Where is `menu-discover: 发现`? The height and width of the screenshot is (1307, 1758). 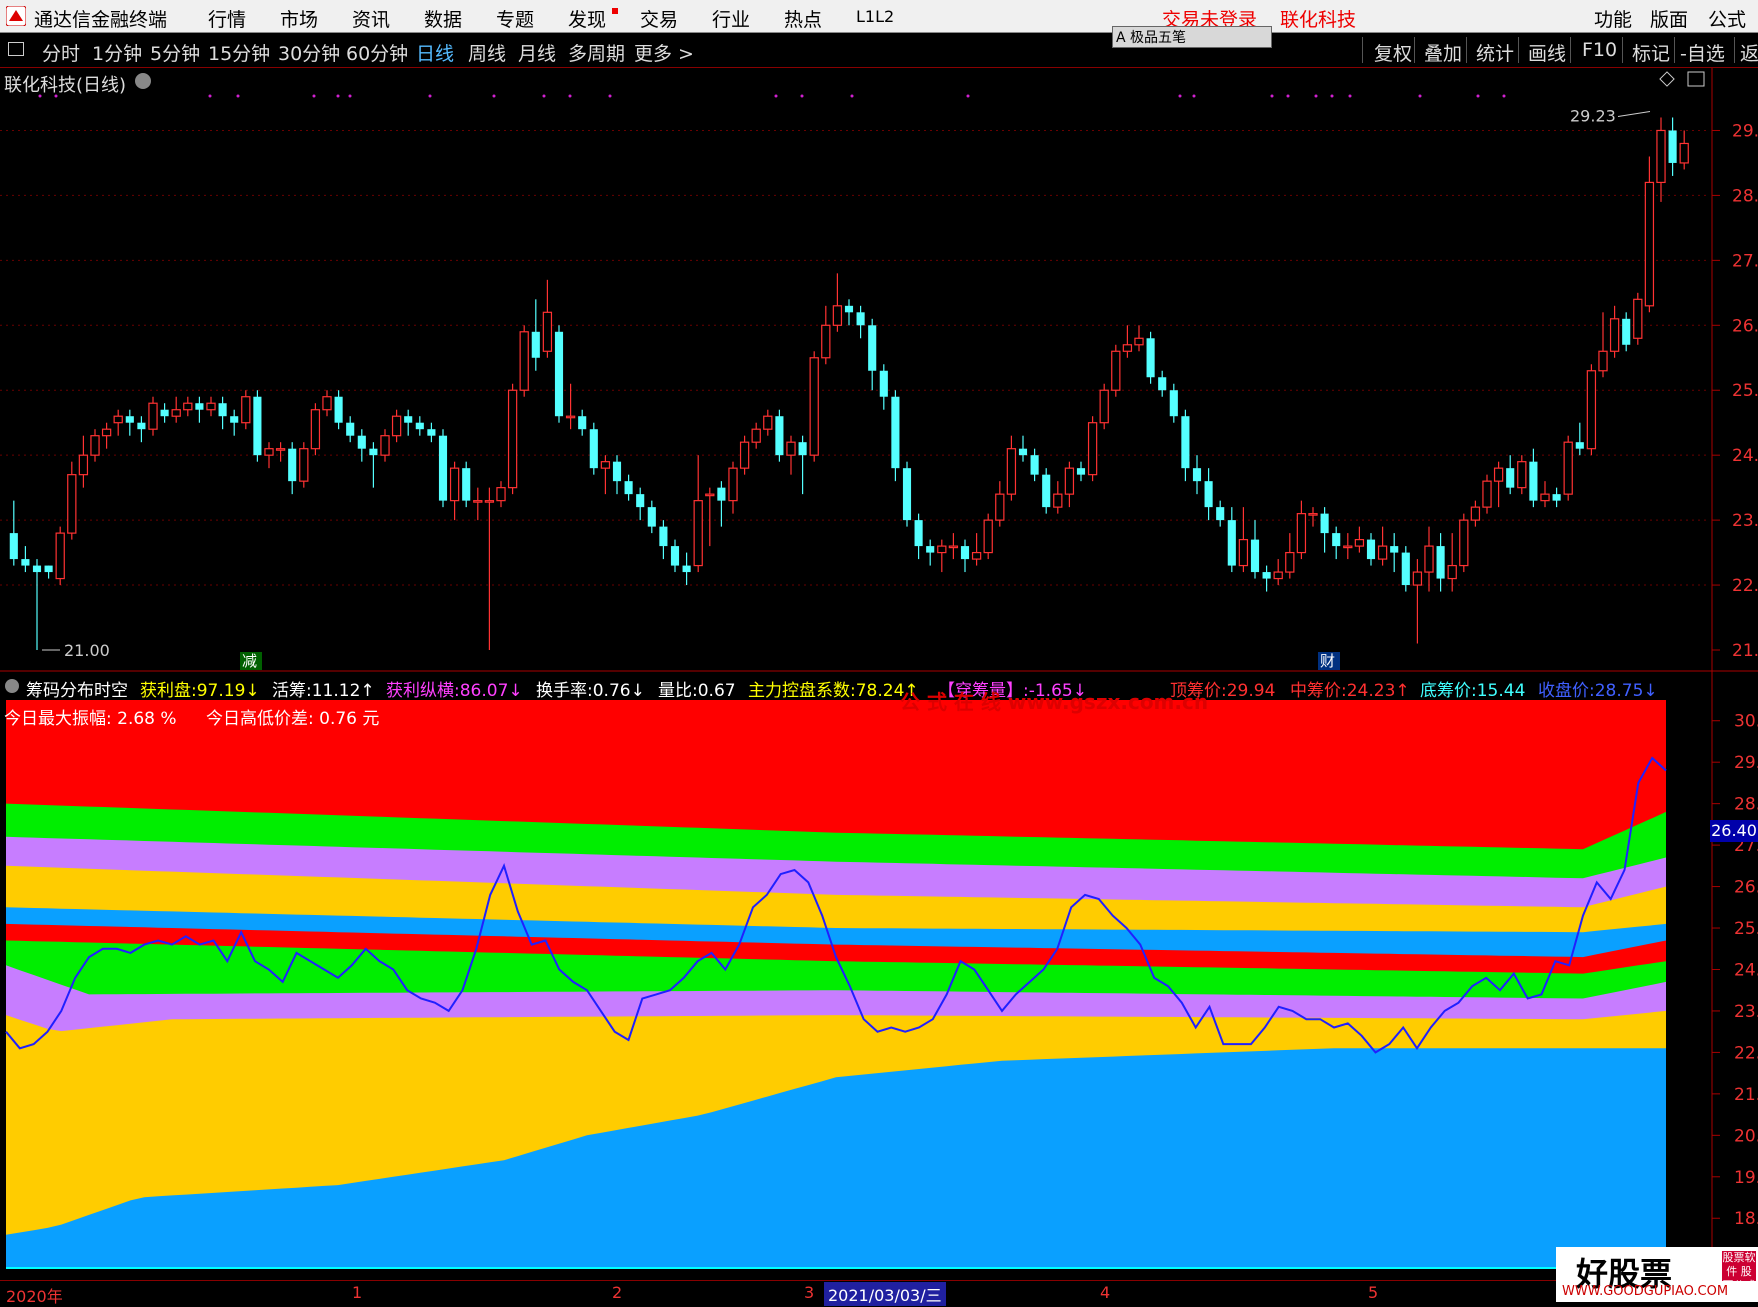 menu-discover: 发现 is located at coordinates (587, 18).